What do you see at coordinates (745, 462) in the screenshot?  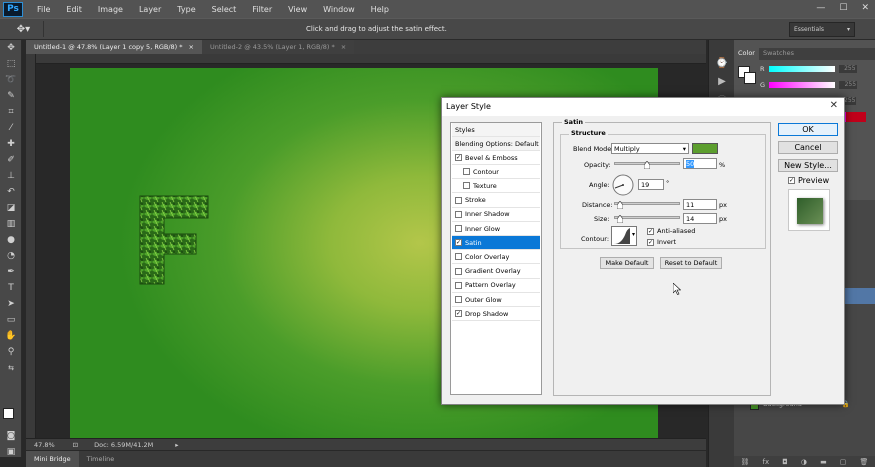 I see `link-layers-icon: ⛓` at bounding box center [745, 462].